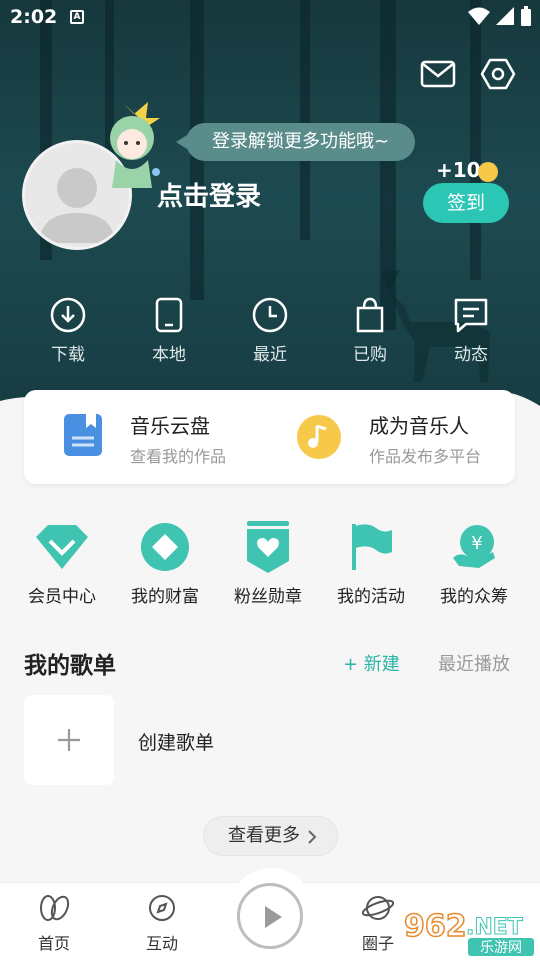  What do you see at coordinates (505, 16) in the screenshot?
I see `signal-icon` at bounding box center [505, 16].